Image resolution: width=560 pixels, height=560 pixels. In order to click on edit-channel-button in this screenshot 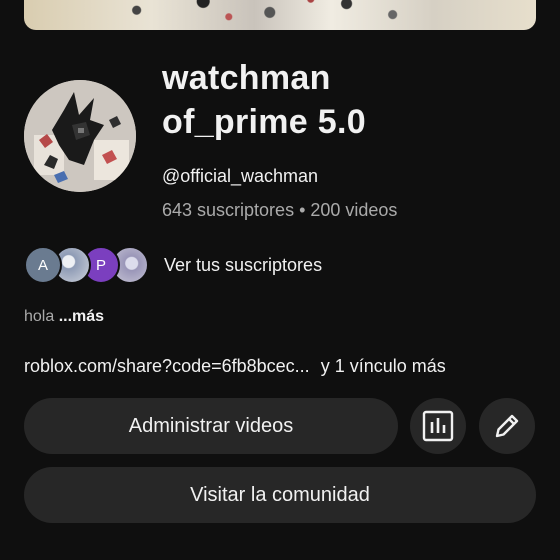, I will do `click(507, 426)`.